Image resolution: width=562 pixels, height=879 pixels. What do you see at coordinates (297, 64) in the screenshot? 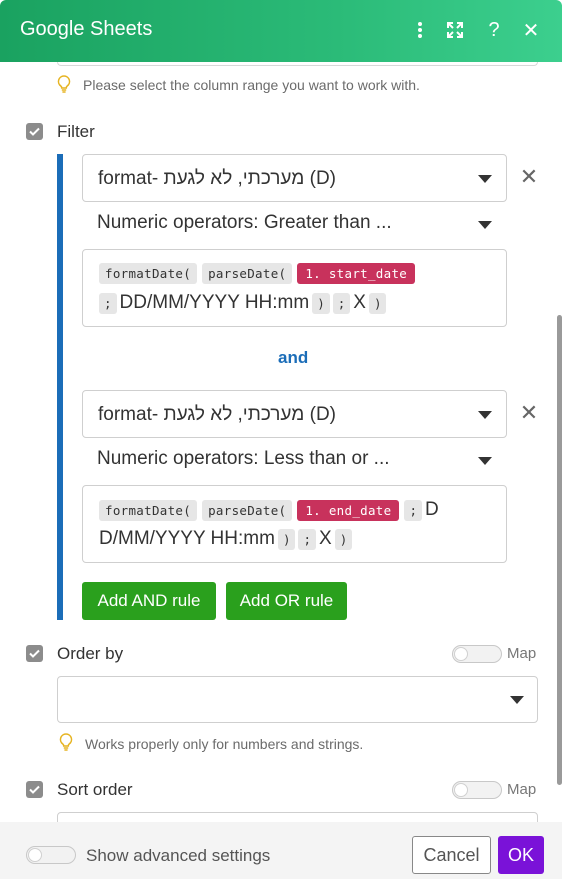
I see `column-range-select` at bounding box center [297, 64].